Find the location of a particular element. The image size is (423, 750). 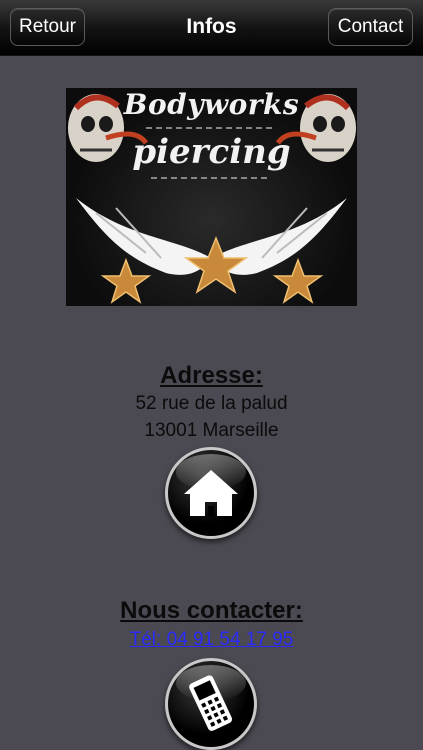

mobile-phone-icon is located at coordinates (211, 703).